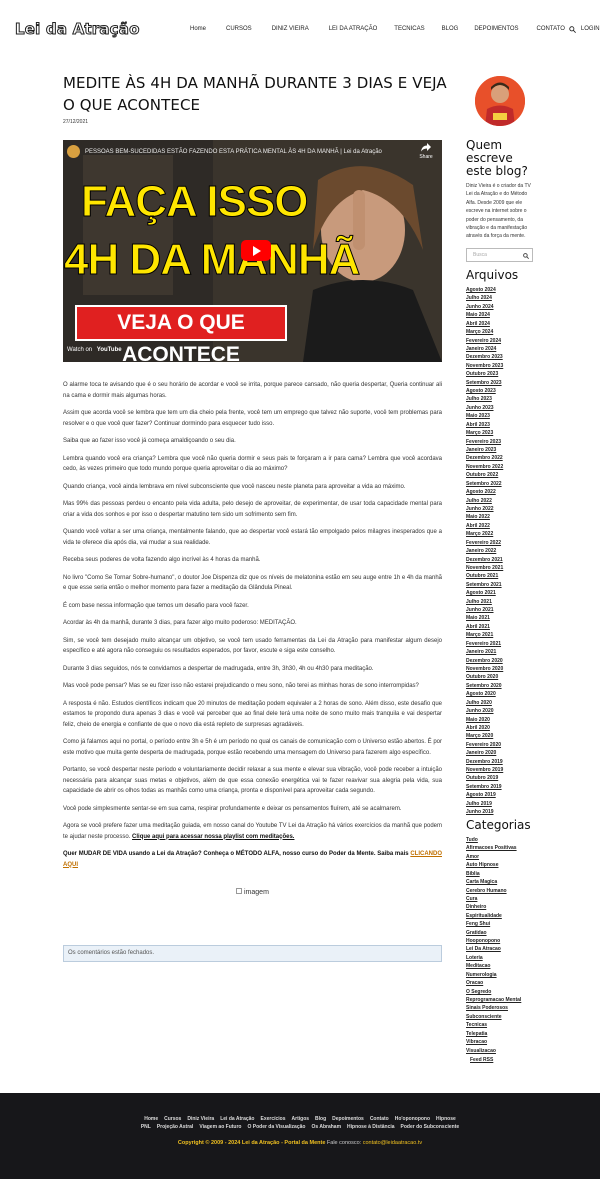 The width and height of the screenshot is (600, 1179). I want to click on category-link: Numerologia, so click(493, 975).